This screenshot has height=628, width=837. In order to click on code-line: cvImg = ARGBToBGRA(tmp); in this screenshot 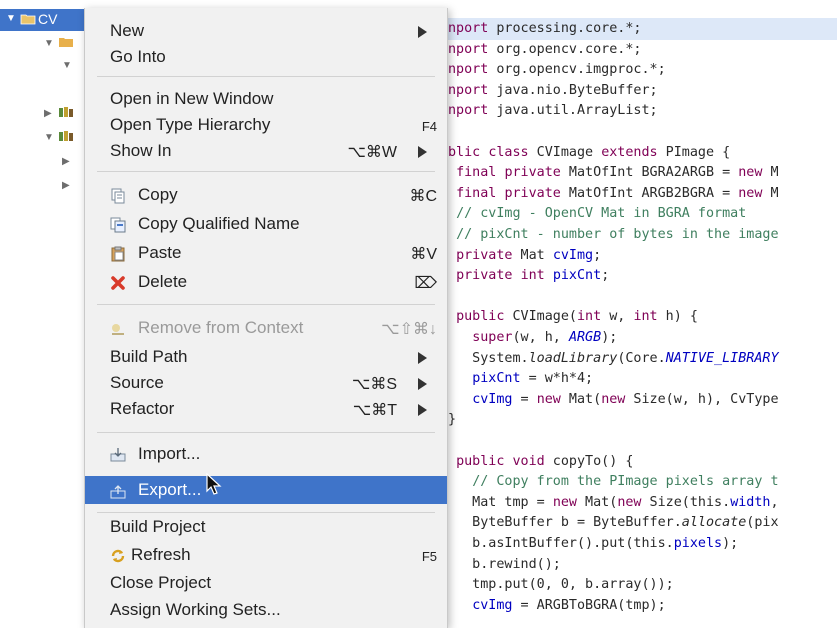, I will do `click(569, 605)`.